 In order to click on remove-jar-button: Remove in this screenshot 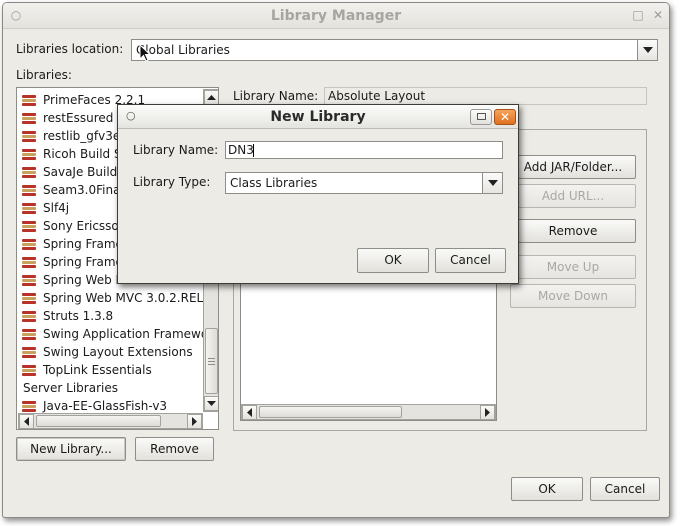, I will do `click(573, 231)`.